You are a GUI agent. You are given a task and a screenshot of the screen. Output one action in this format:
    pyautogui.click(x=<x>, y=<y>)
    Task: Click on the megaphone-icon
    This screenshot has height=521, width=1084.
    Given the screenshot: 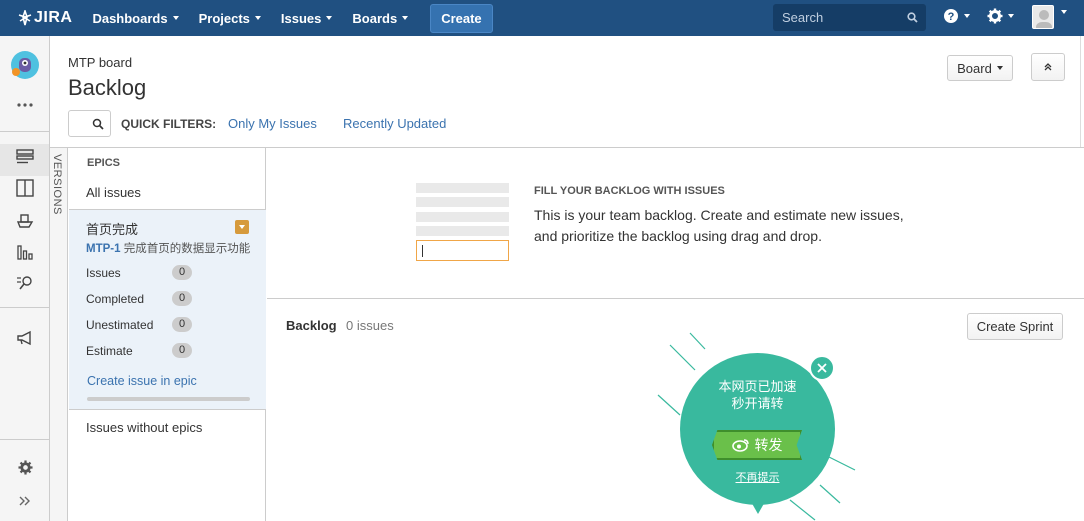 What is the action you would take?
    pyautogui.click(x=24, y=338)
    